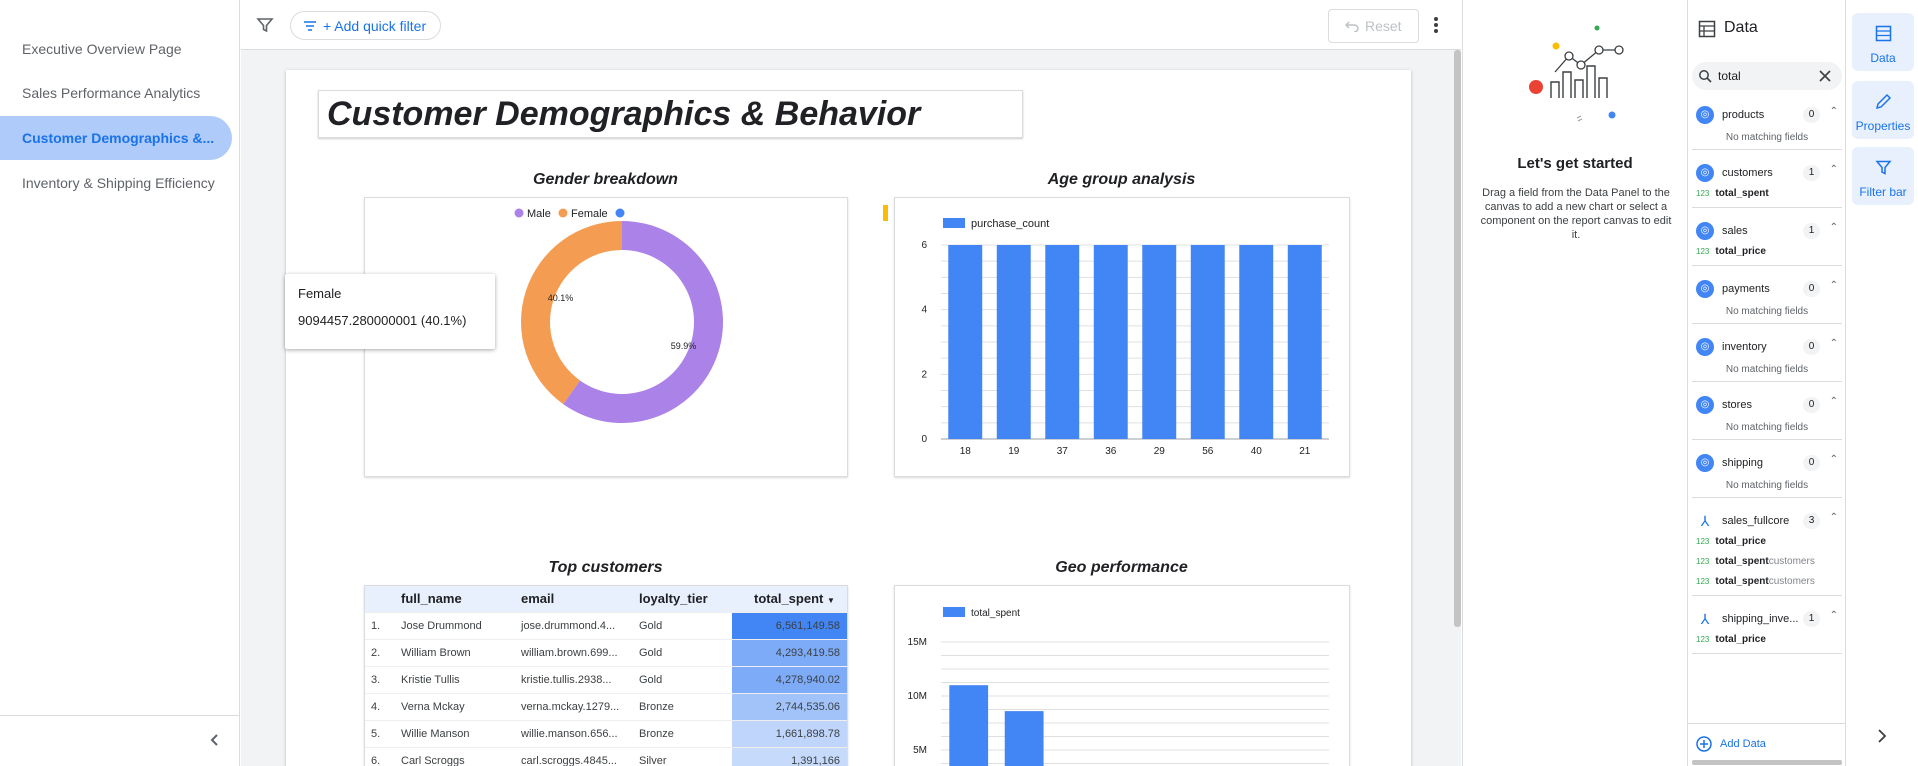  I want to click on geo-chart: 5M 10M 15M total_spent, so click(1122, 675).